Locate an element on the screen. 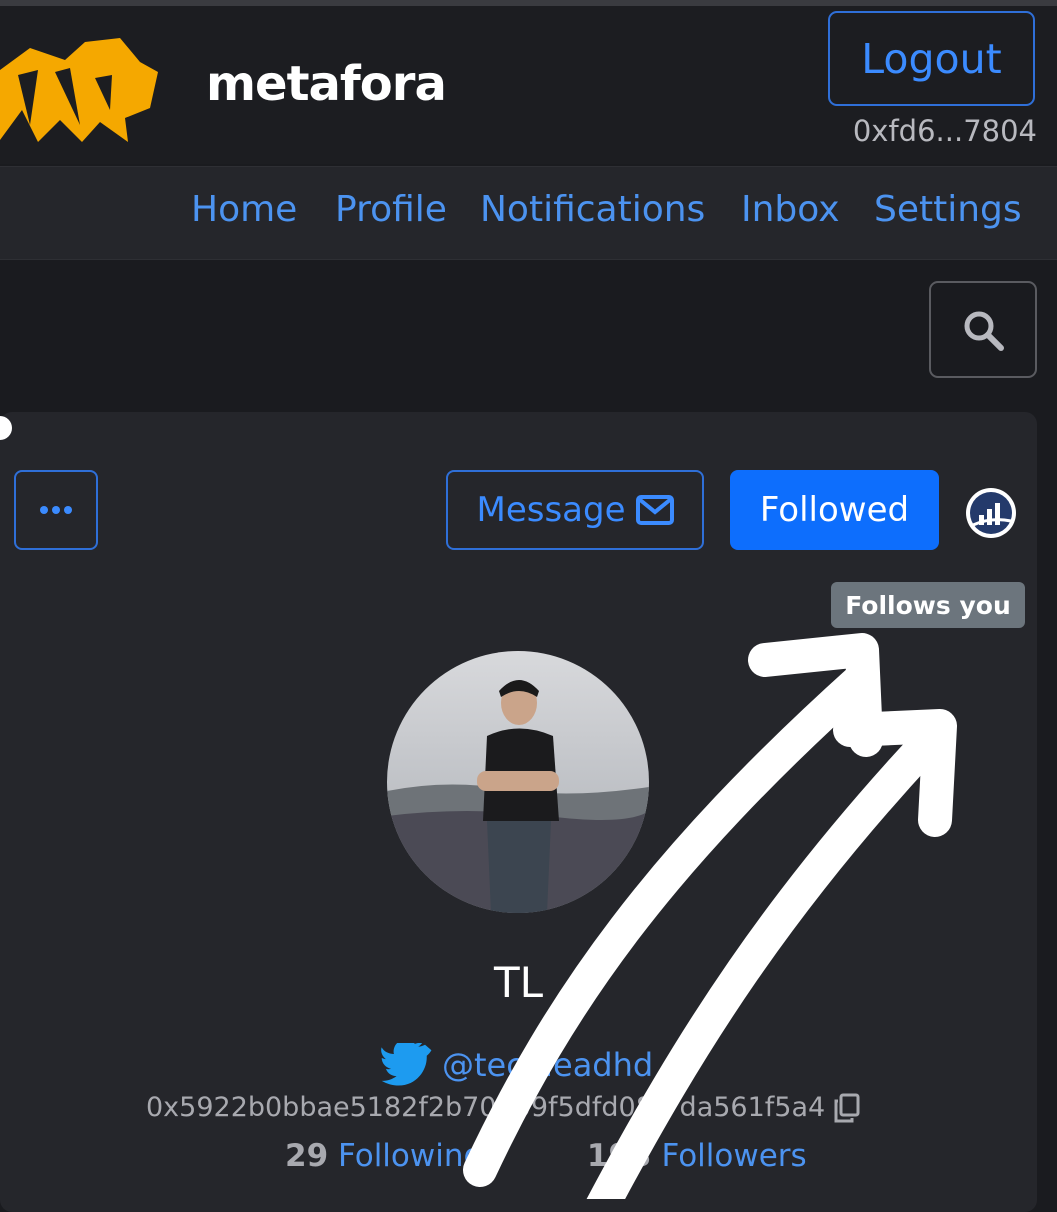 Image resolution: width=1057 pixels, height=1212 pixels. metafora-logo is located at coordinates (80, 87).